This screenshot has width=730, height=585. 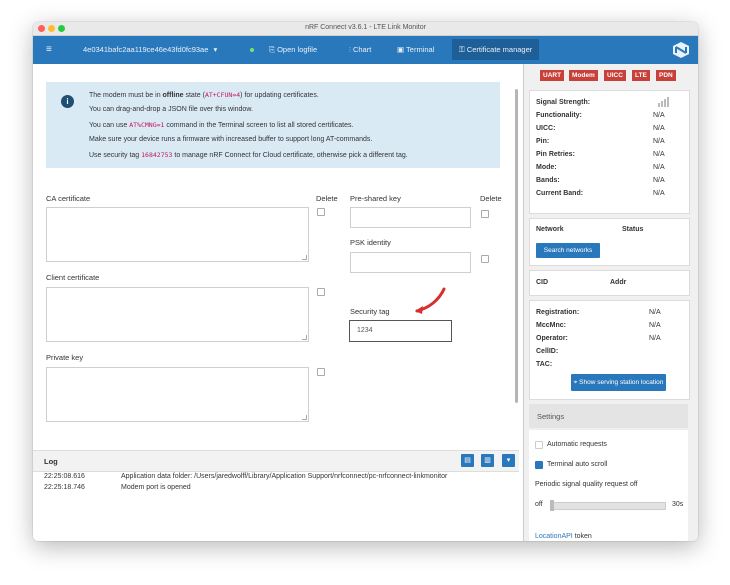 I want to click on delete-ca-checkbox, so click(x=321, y=212).